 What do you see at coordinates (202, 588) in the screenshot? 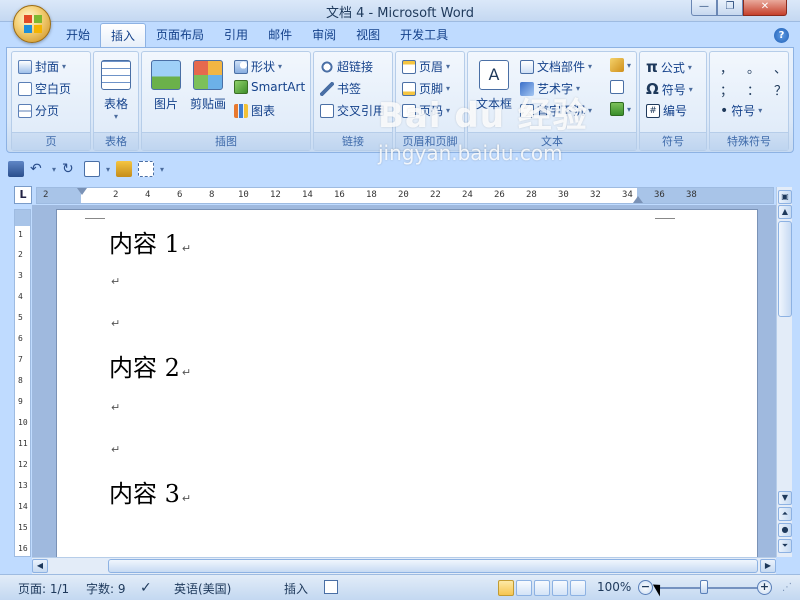
I see `status-language: 英语(美国)` at bounding box center [202, 588].